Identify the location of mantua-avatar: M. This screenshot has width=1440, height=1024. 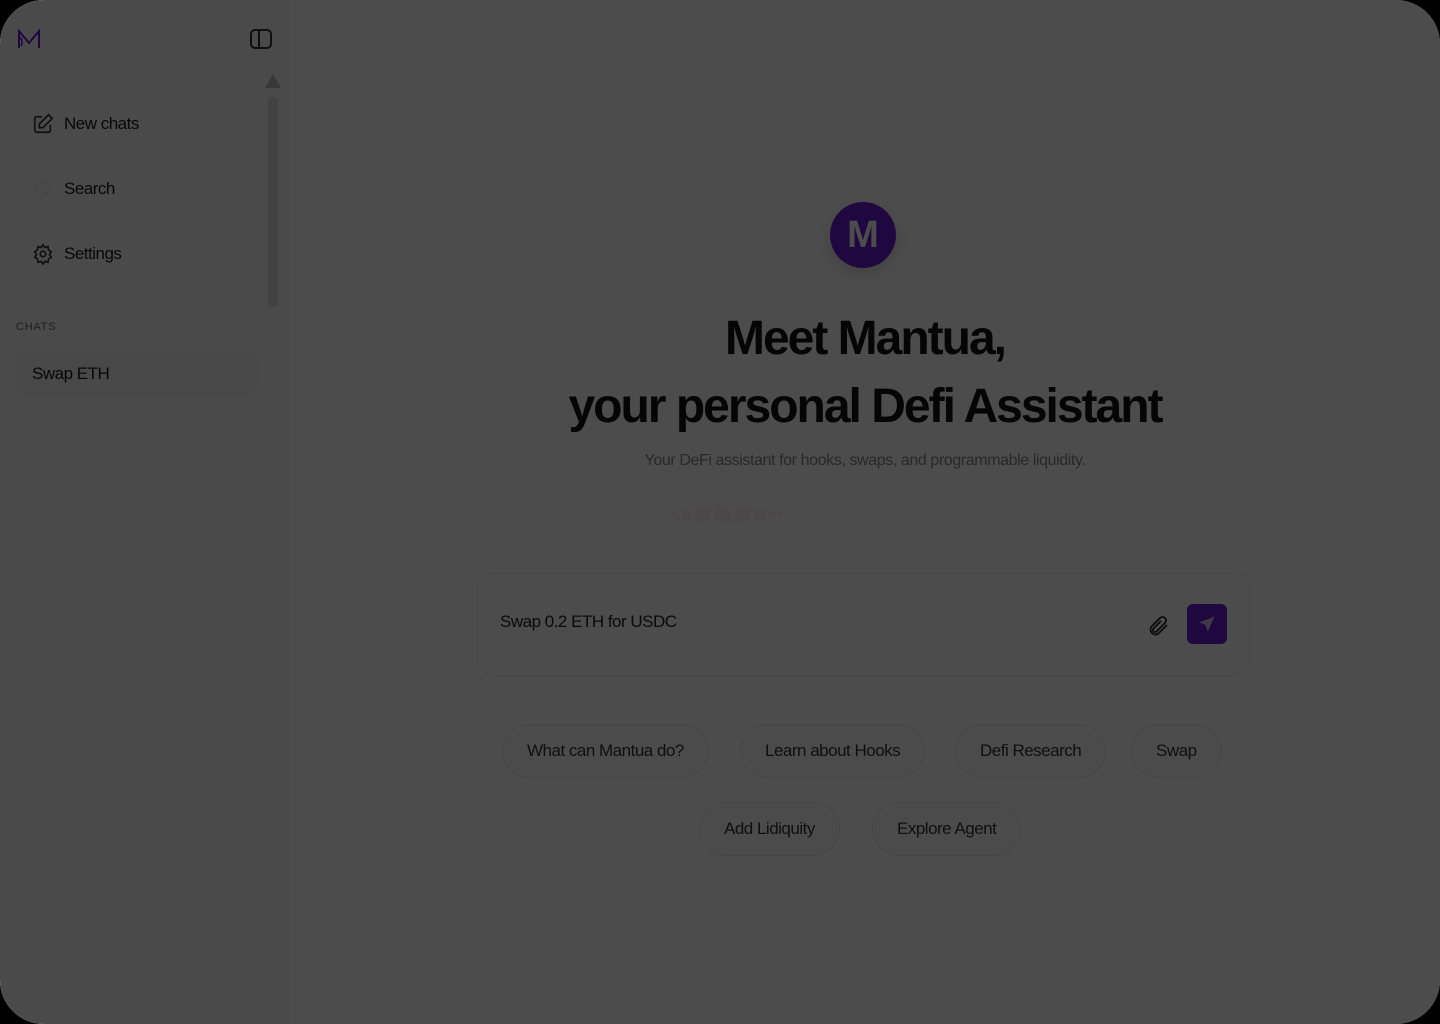
(863, 235).